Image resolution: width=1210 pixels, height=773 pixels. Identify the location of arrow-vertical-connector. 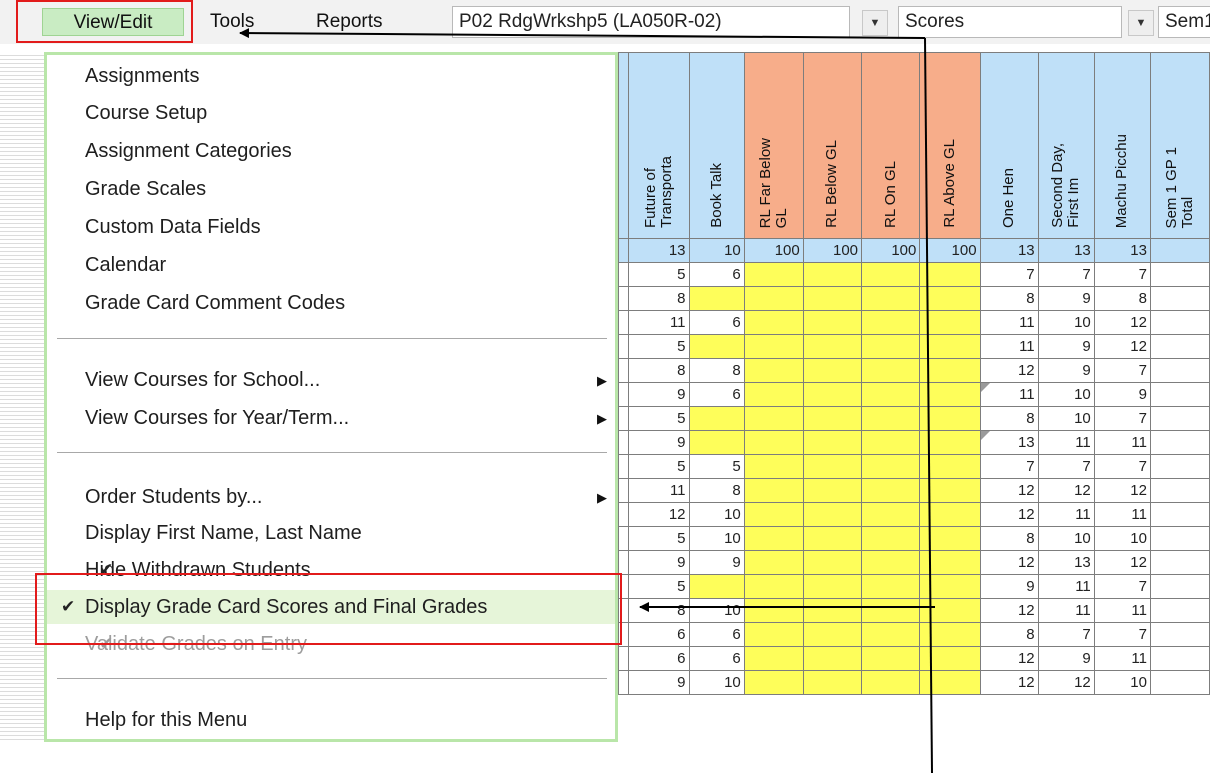
(928, 405).